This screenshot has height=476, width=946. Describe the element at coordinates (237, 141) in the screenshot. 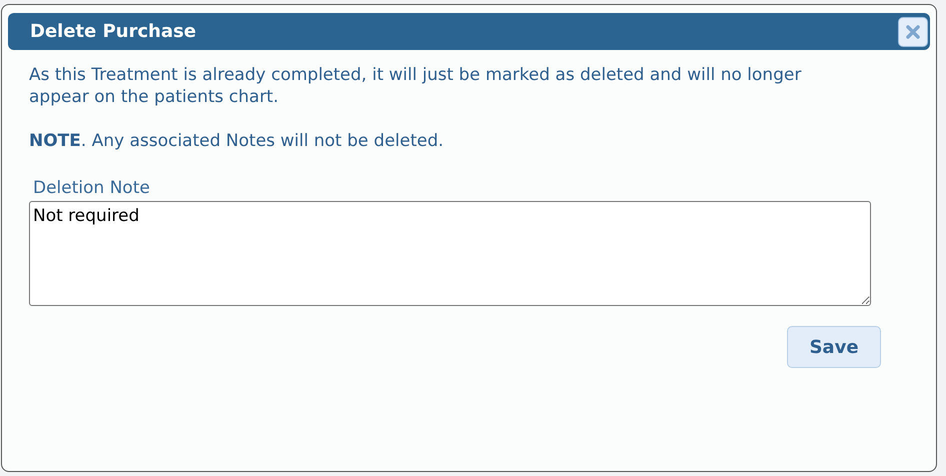

I see `note-text: NOTE. Any associated Notes will not be deleted.` at that location.